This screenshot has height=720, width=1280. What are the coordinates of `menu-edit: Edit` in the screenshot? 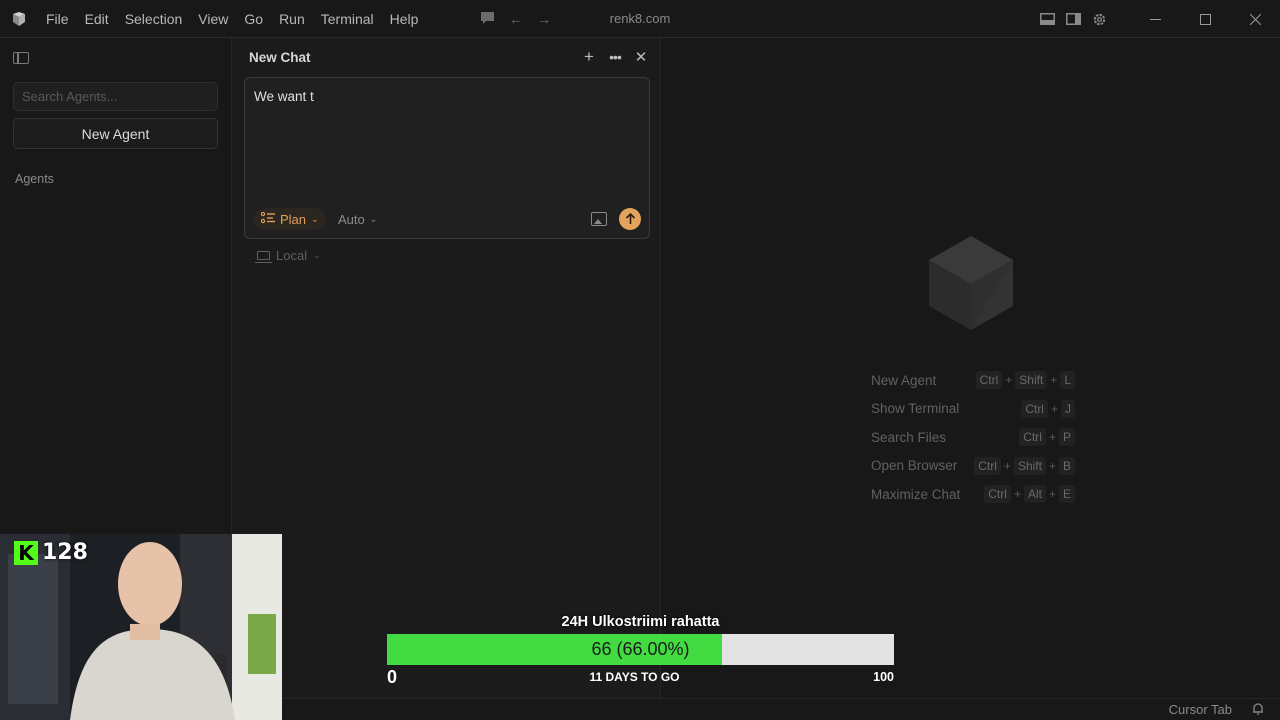 It's located at (97, 19).